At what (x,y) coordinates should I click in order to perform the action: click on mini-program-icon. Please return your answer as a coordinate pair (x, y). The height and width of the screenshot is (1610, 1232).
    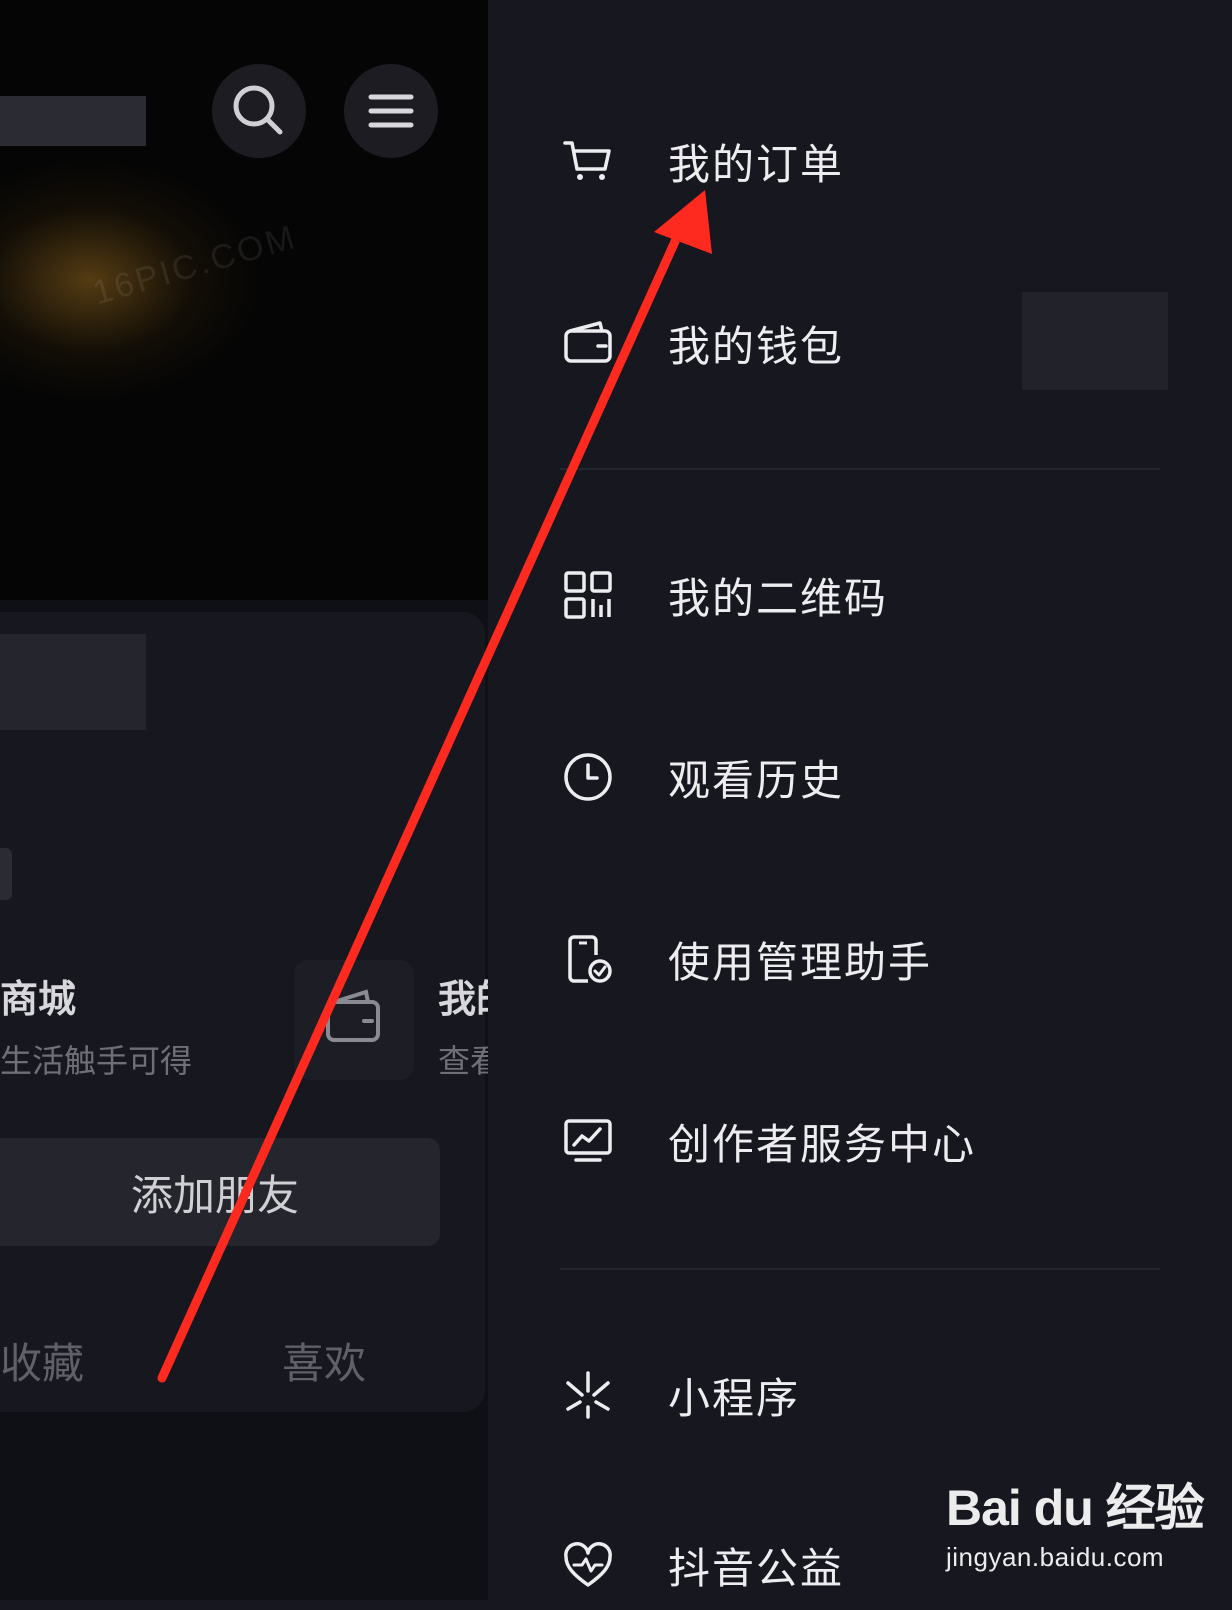
    Looking at the image, I should click on (588, 1395).